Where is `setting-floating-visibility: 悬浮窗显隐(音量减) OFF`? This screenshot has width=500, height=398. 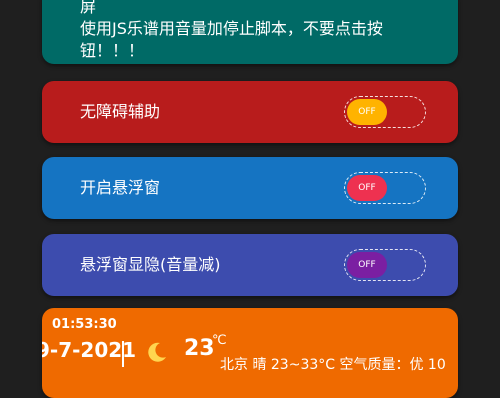 setting-floating-visibility: 悬浮窗显隐(音量减) OFF is located at coordinates (250, 265).